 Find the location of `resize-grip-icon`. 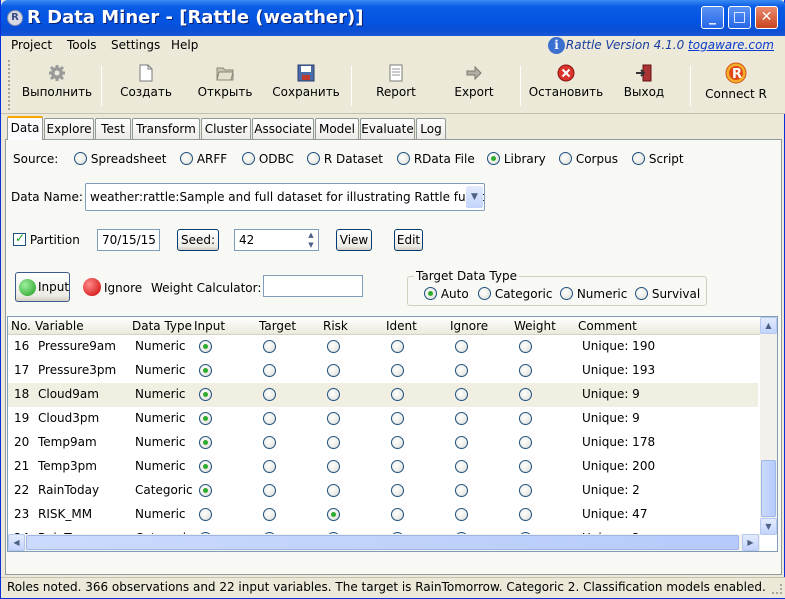

resize-grip-icon is located at coordinates (777, 589).